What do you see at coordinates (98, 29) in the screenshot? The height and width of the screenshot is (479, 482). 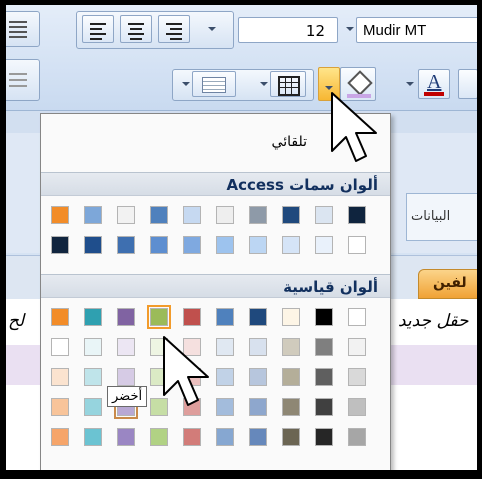 I see `align-left-button` at bounding box center [98, 29].